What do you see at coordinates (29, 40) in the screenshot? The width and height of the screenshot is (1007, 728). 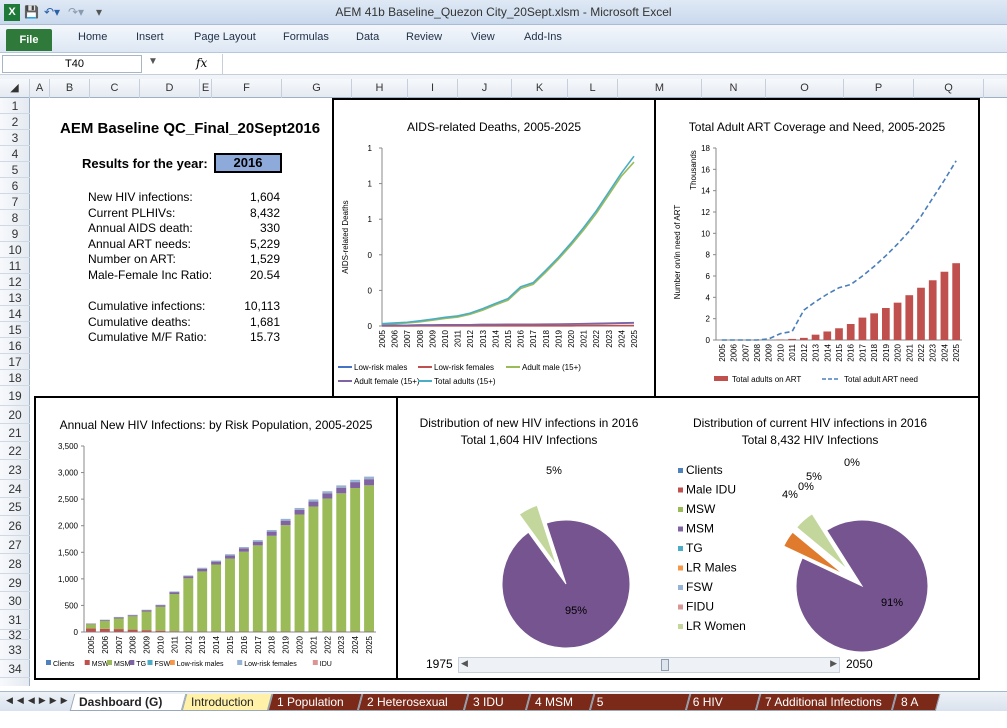 I see `file-tab: File` at bounding box center [29, 40].